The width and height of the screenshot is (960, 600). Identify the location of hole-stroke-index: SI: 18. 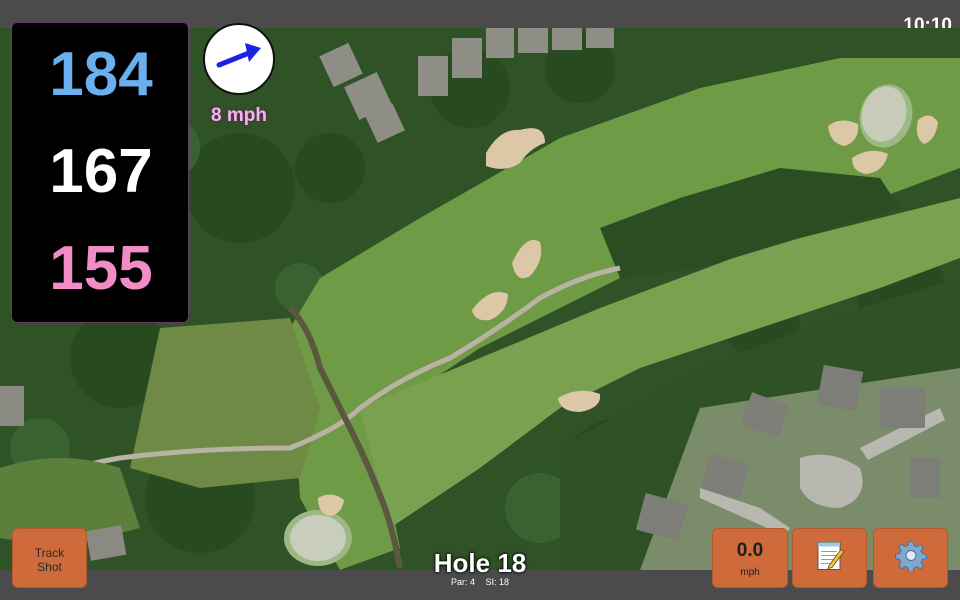
(497, 582).